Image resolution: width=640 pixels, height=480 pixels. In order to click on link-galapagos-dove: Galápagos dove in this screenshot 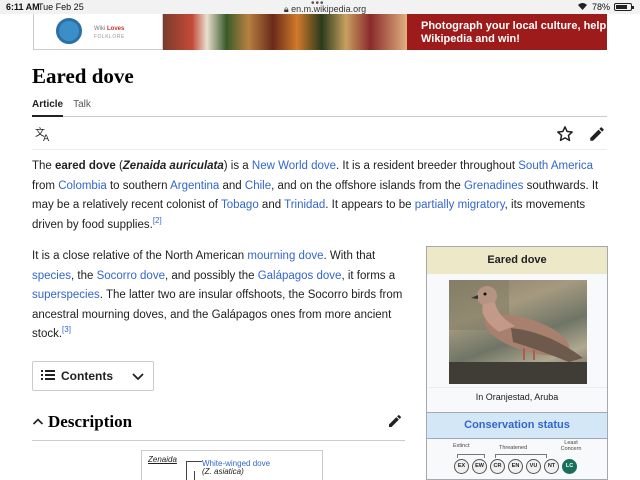, I will do `click(300, 276)`.